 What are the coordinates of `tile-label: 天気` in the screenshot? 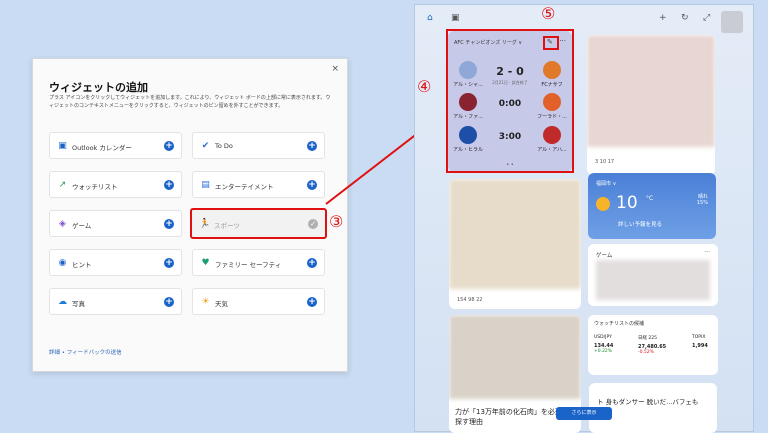 It's located at (221, 304).